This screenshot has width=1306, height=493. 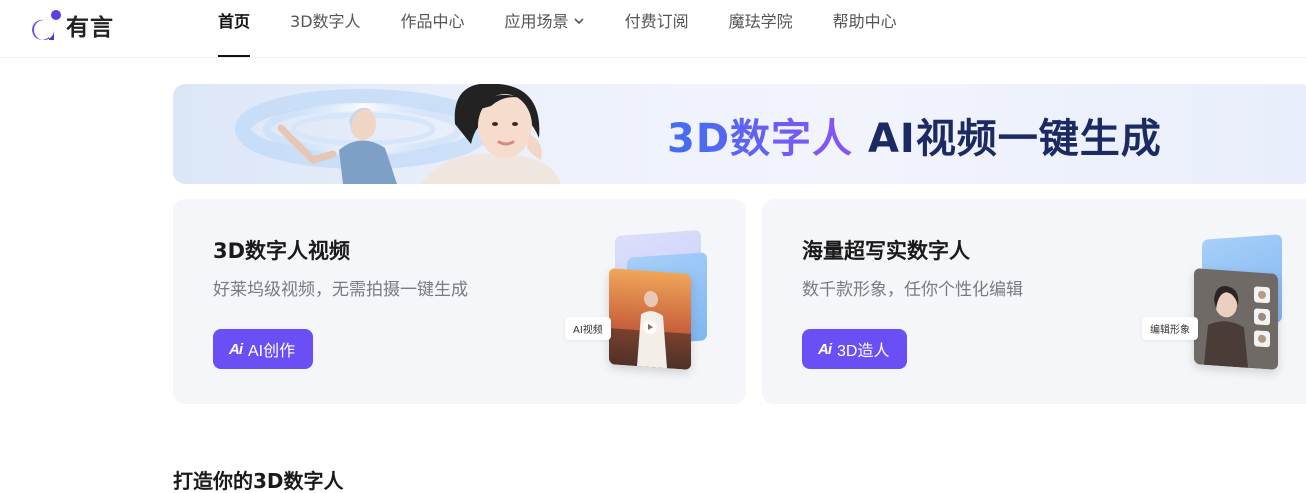 I want to click on top-header: 有言 首页 3D数字人 作品中心 应用场景 付费订阅 魔珐学院 帮助中心, so click(x=653, y=29).